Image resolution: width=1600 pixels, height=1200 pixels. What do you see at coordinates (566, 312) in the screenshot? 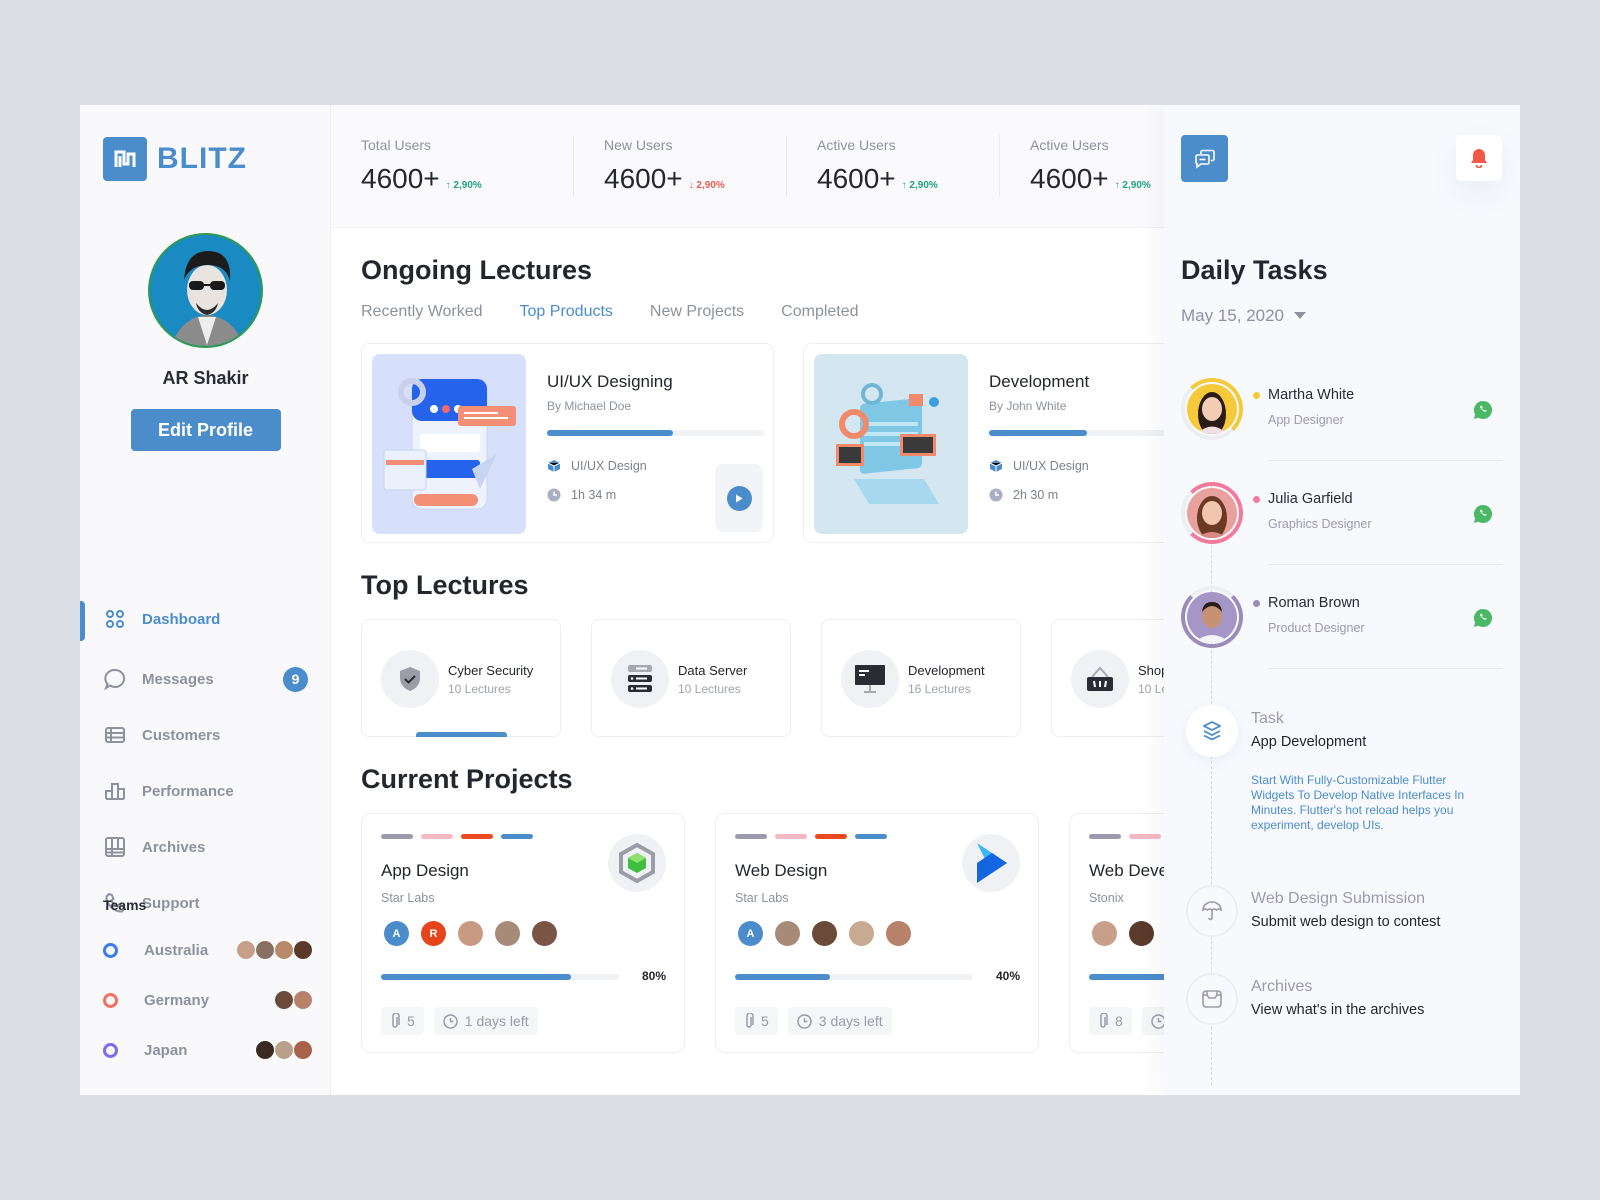
I see `tab-top-products: Top Products` at bounding box center [566, 312].